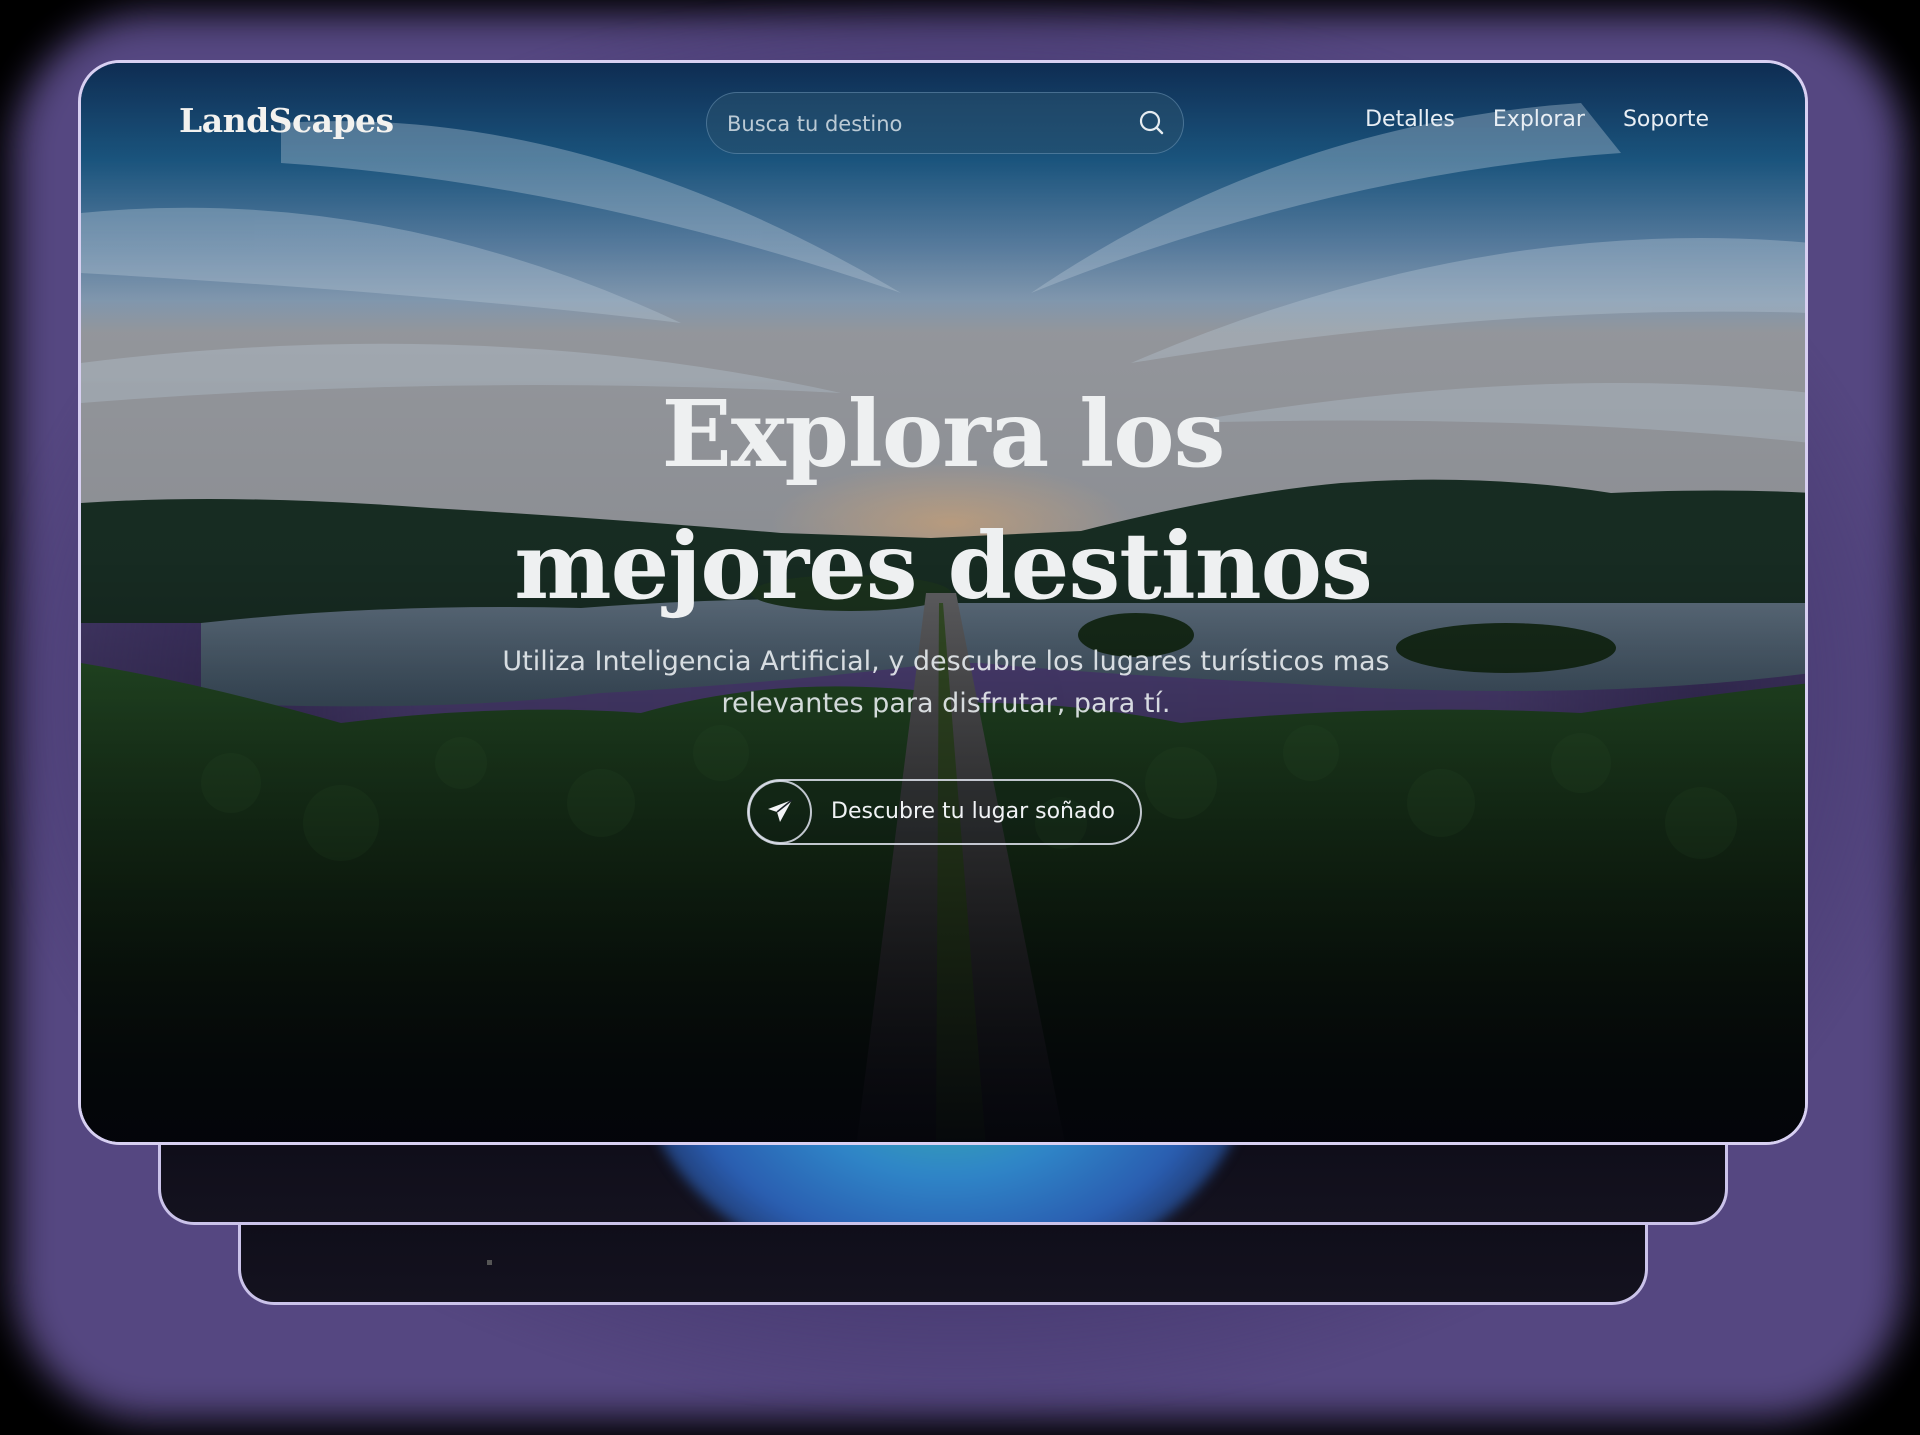 Image resolution: width=1920 pixels, height=1435 pixels. I want to click on nav-explorar: Explorar, so click(1539, 119).